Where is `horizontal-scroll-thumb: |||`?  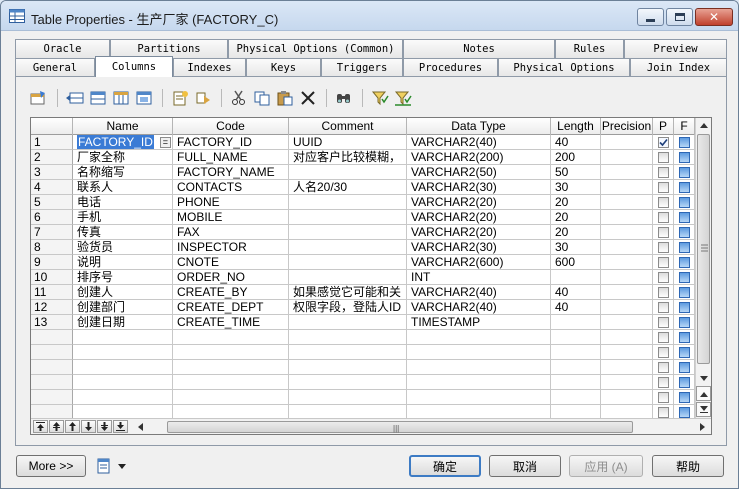
horizontal-scroll-thumb: ||| is located at coordinates (400, 427).